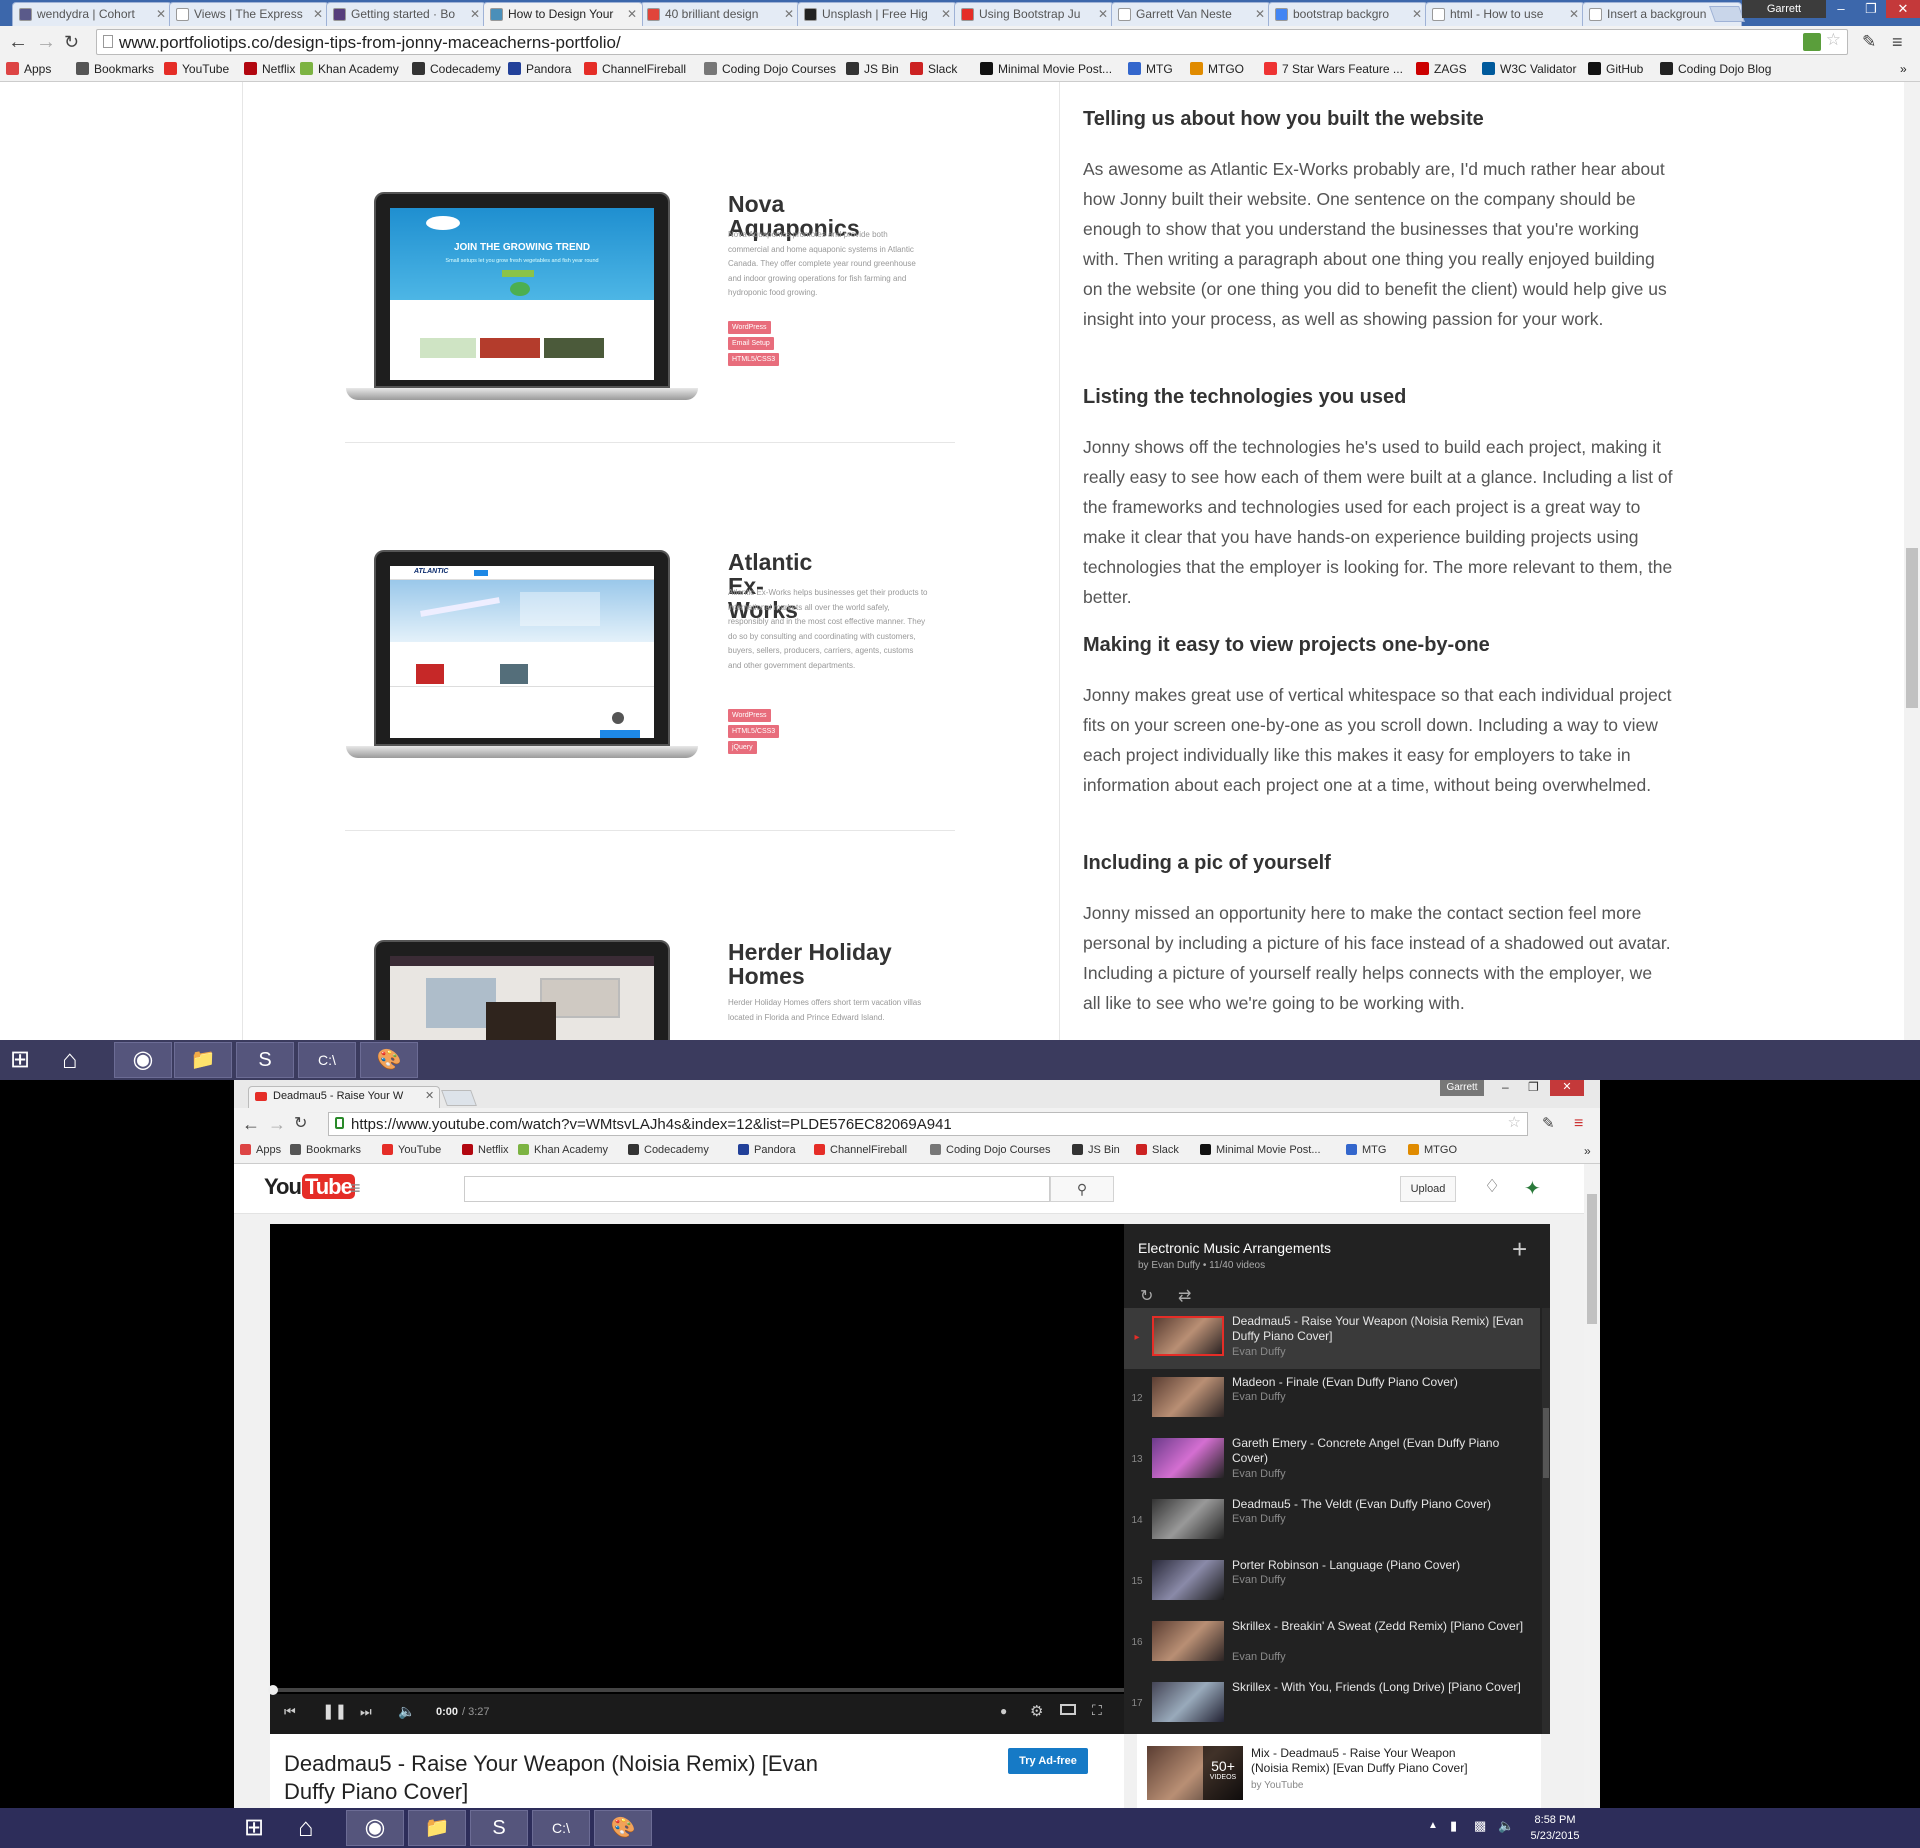 The width and height of the screenshot is (1920, 1848). What do you see at coordinates (1505, 14) in the screenshot?
I see `browser-tab: html - How to use ✕` at bounding box center [1505, 14].